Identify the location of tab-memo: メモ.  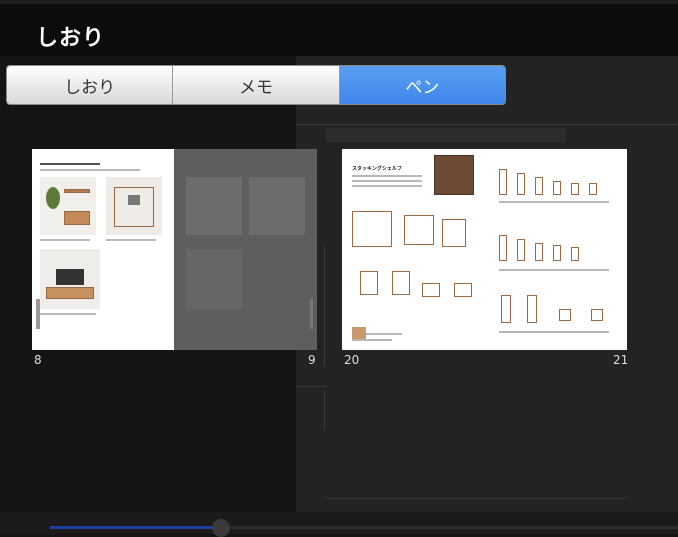
(256, 85).